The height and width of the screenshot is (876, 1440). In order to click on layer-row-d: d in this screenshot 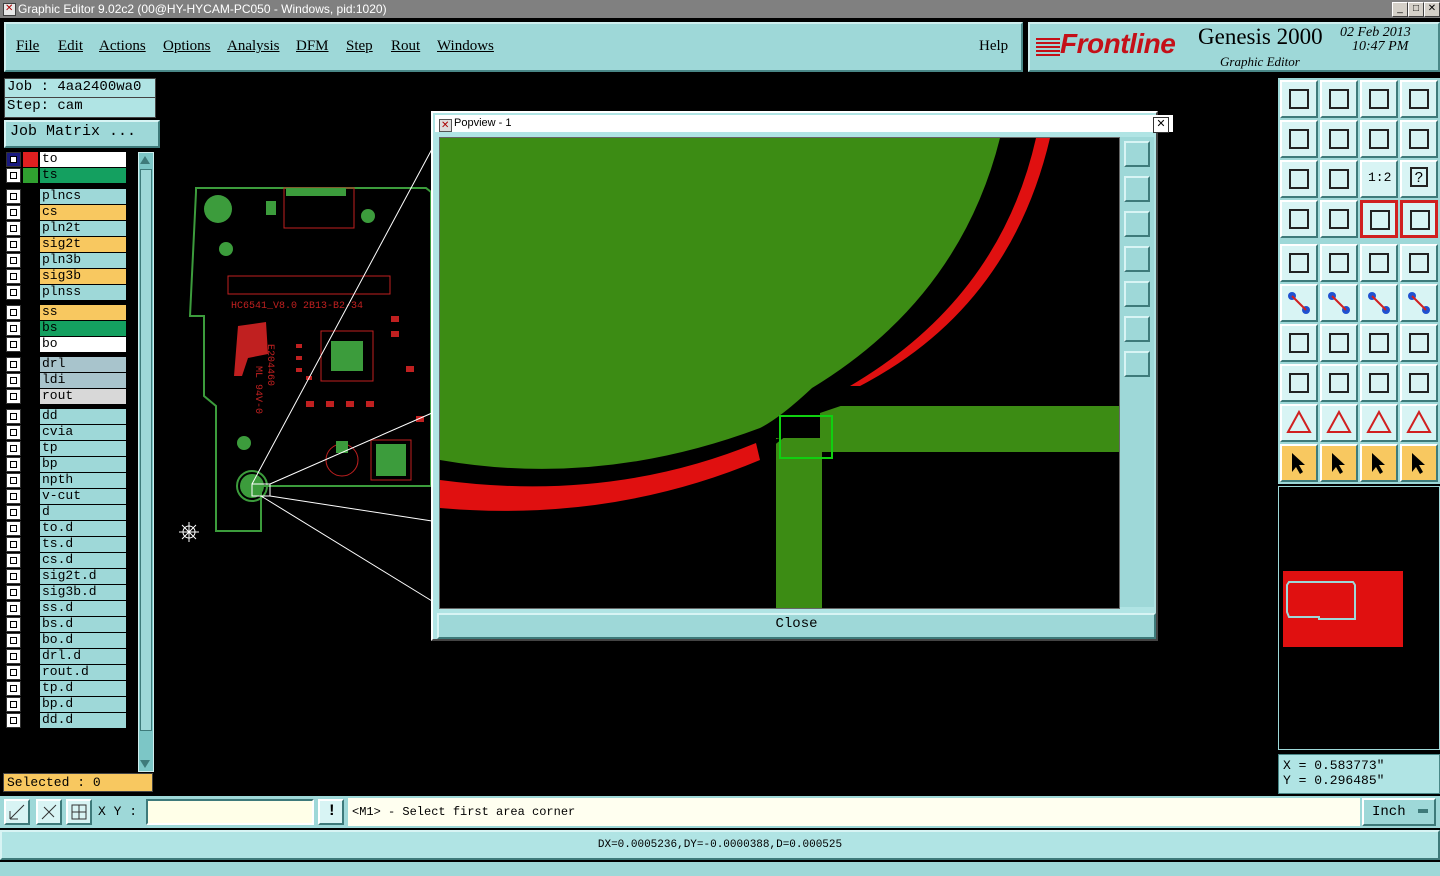, I will do `click(65, 512)`.